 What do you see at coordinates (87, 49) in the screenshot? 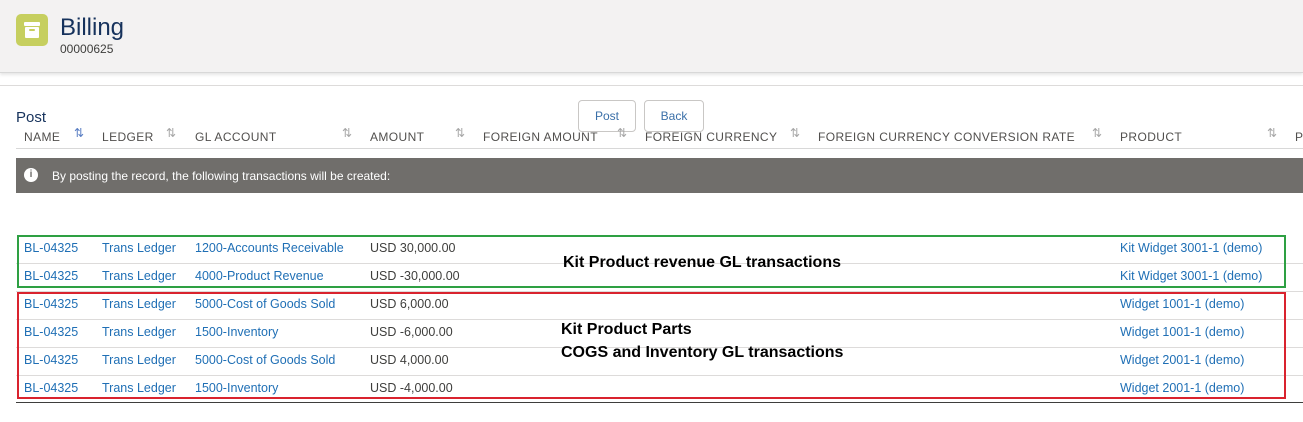
I see `record-number: 00000625` at bounding box center [87, 49].